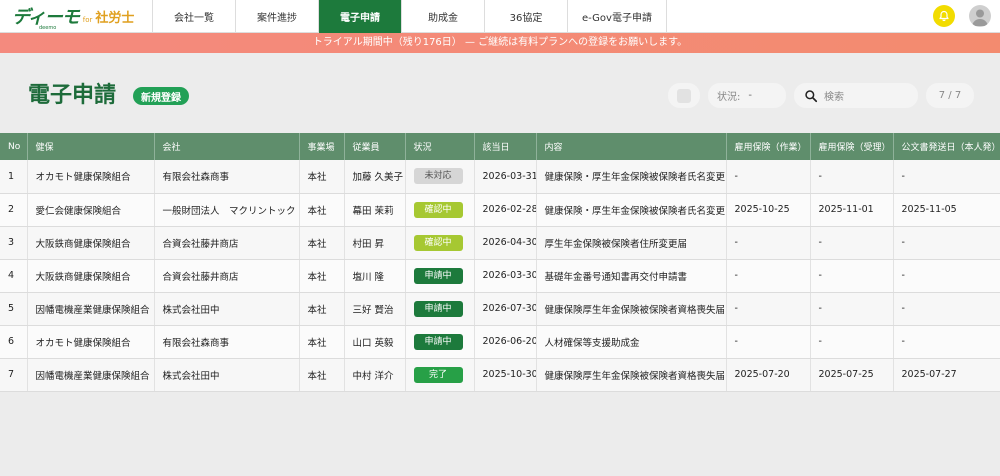  Describe the element at coordinates (14, 375) in the screenshot. I see `row-number: 7` at that location.